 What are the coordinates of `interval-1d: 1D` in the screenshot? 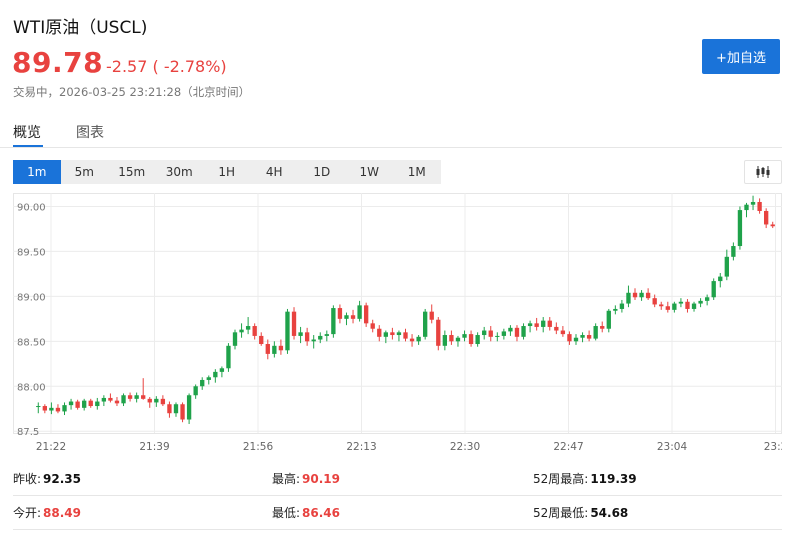 It's located at (322, 172).